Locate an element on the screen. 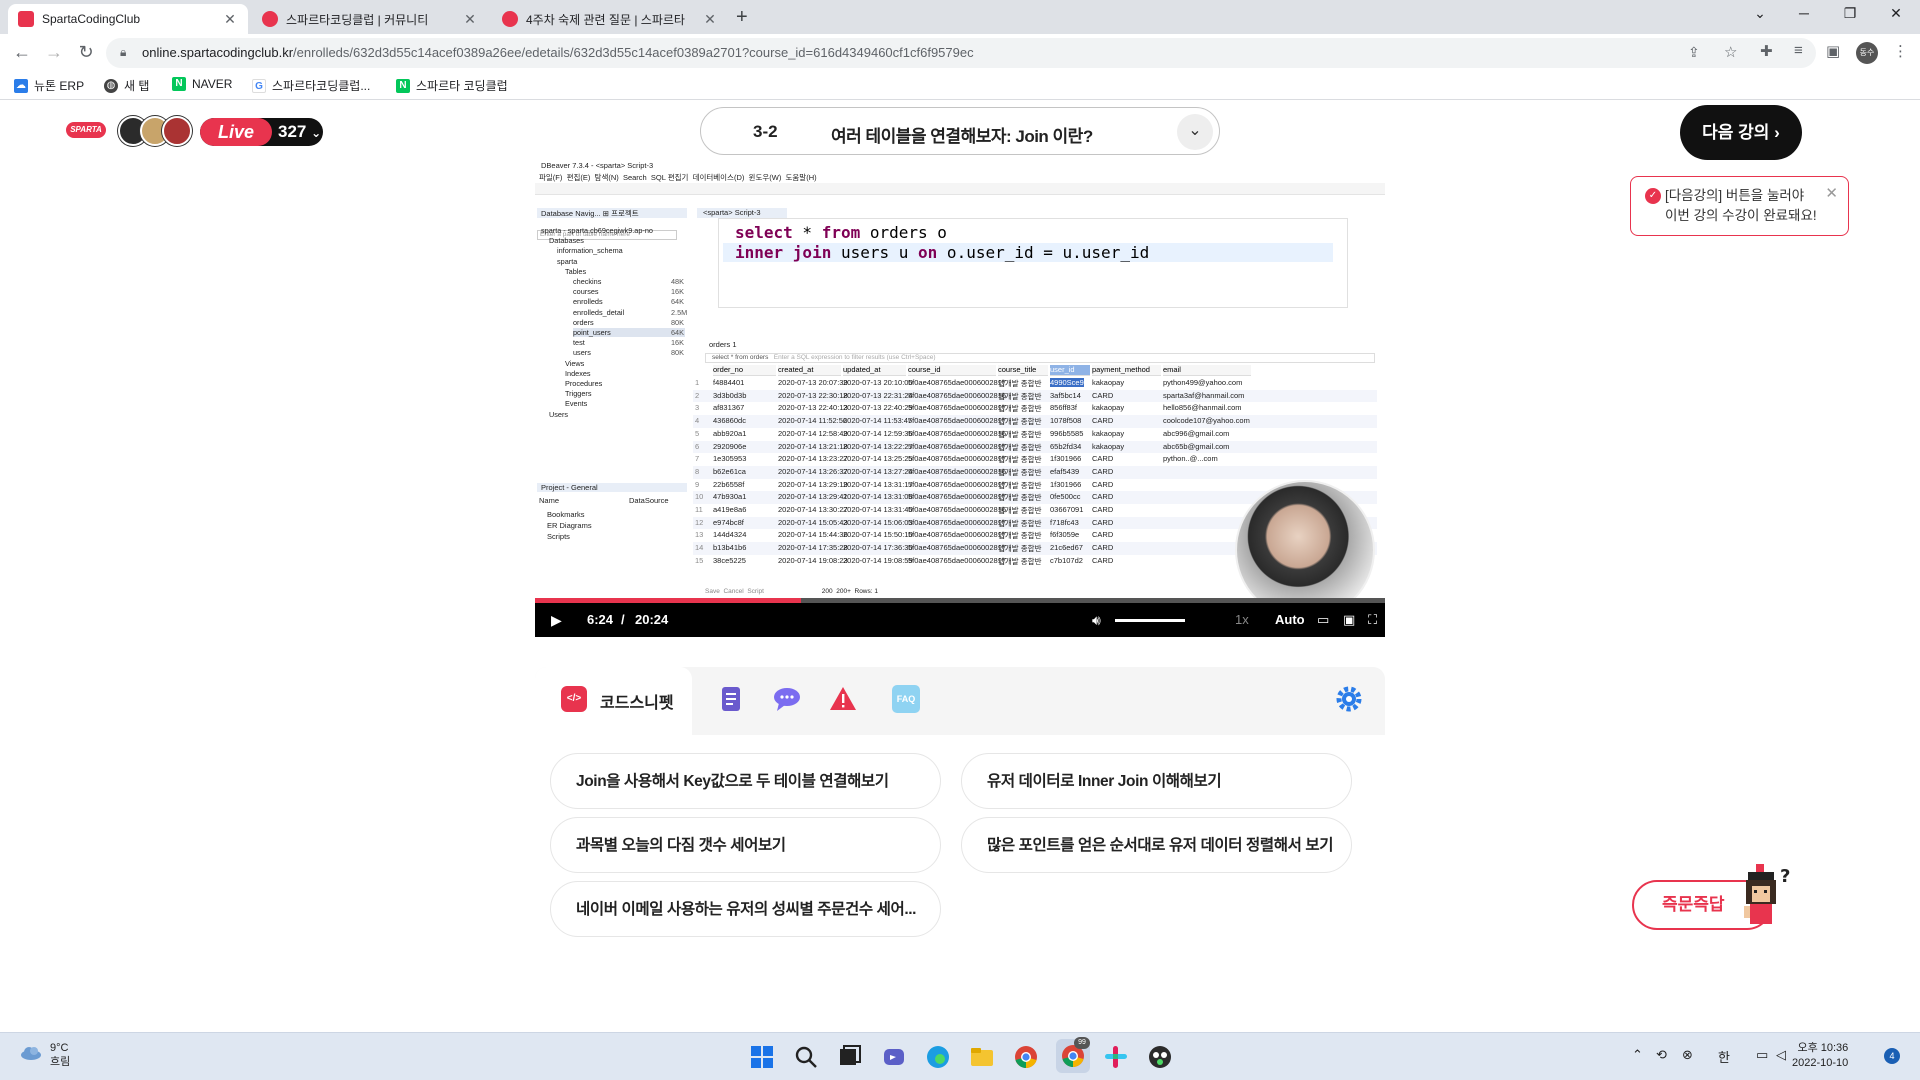 This screenshot has height=1080, width=1920. speaker-icon: ◁ is located at coordinates (1781, 1055).